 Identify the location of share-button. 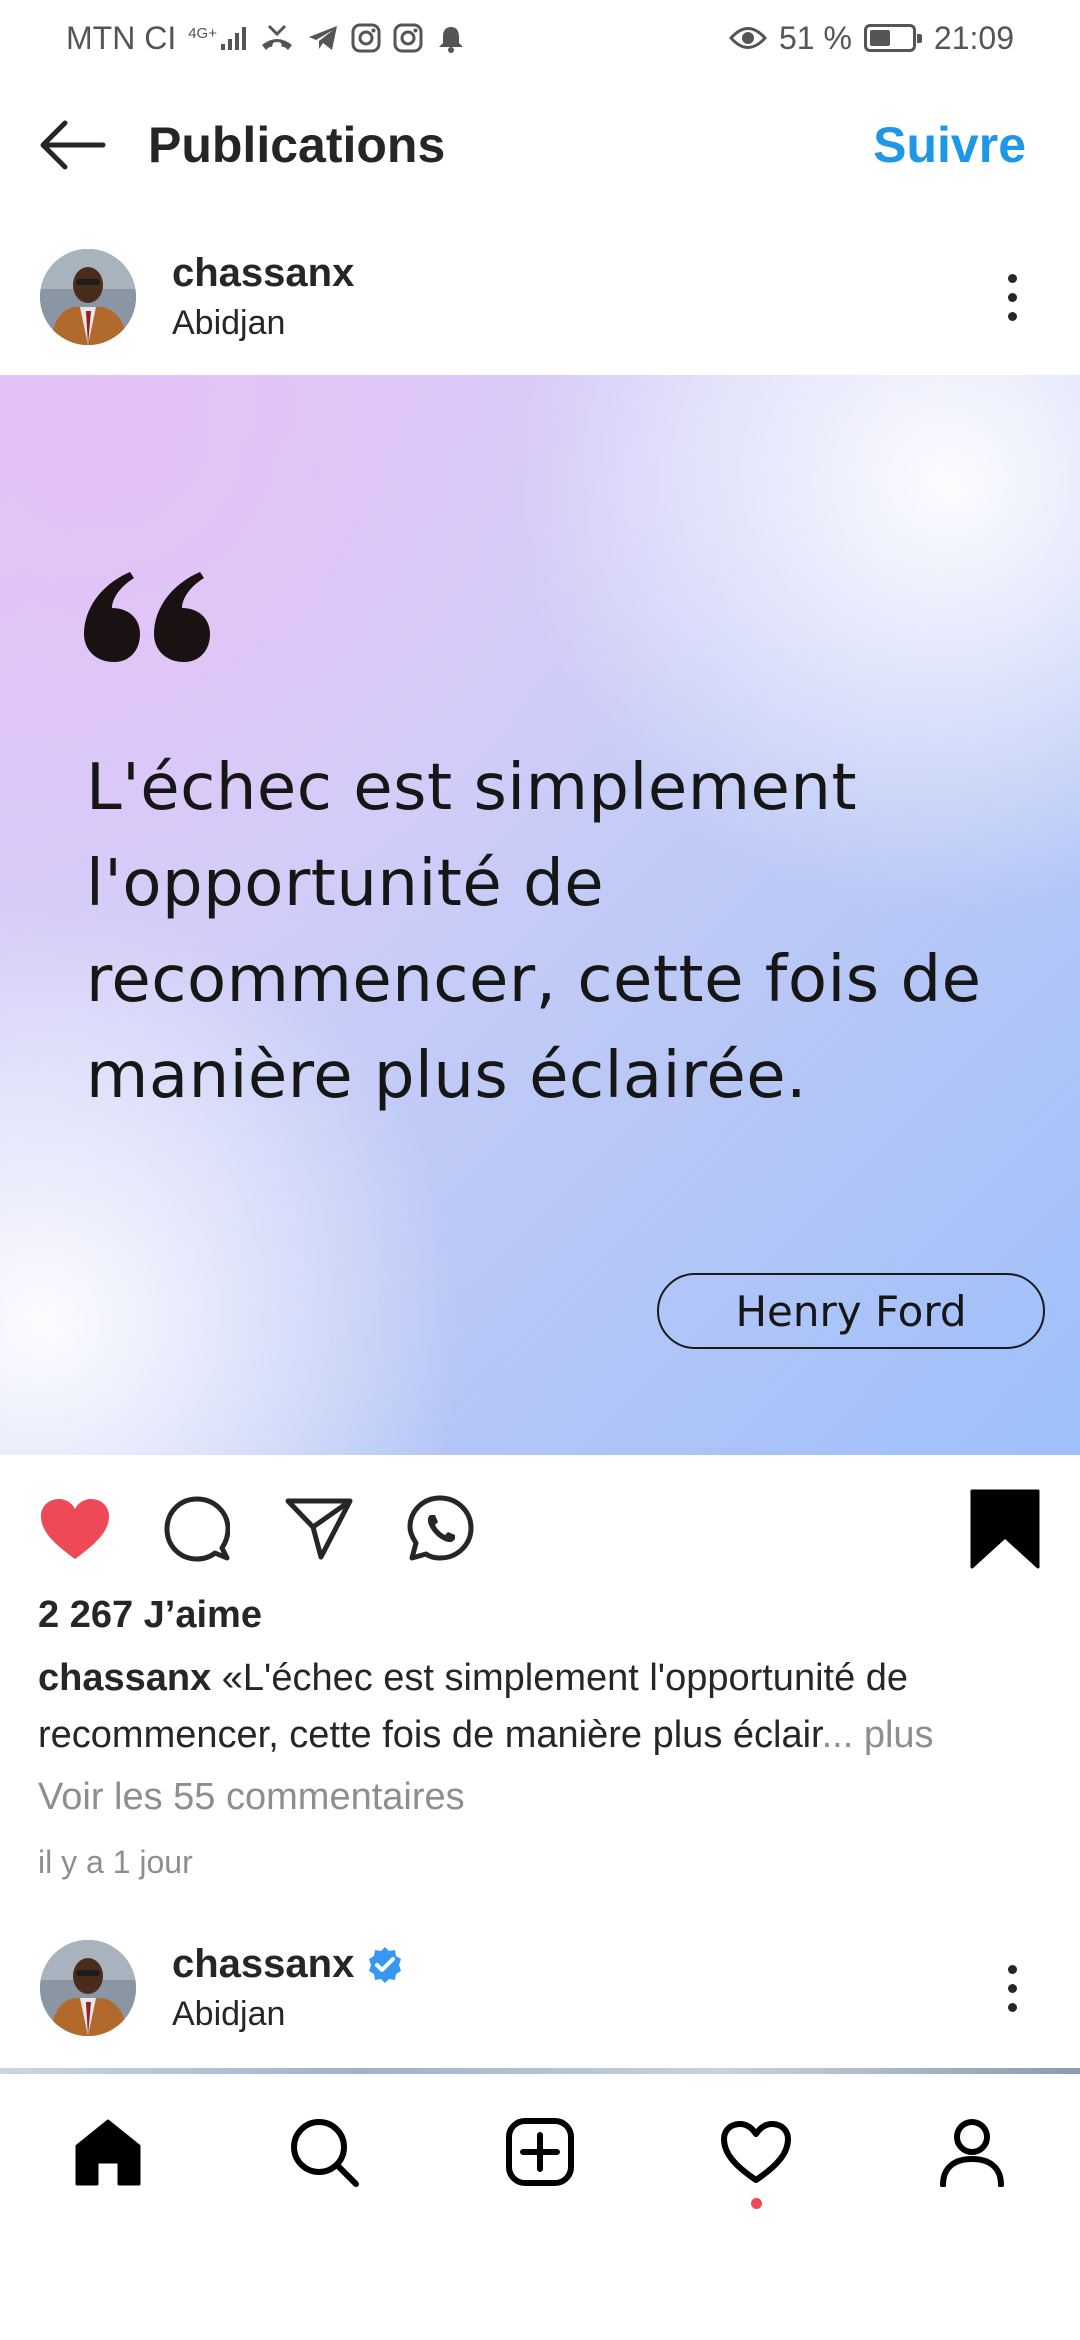
(319, 1529).